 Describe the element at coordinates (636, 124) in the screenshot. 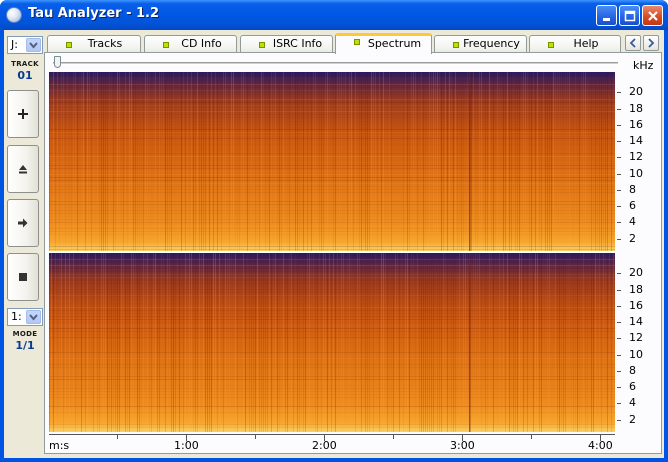

I see `frequency-tick-label: 16` at that location.